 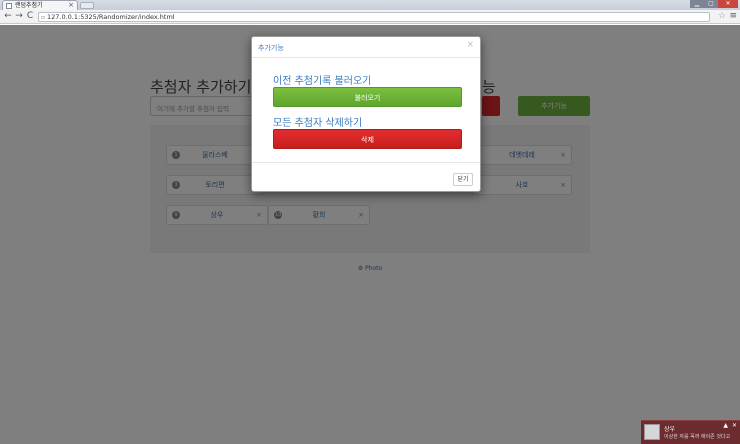 What do you see at coordinates (9, 6) in the screenshot?
I see `page-icon` at bounding box center [9, 6].